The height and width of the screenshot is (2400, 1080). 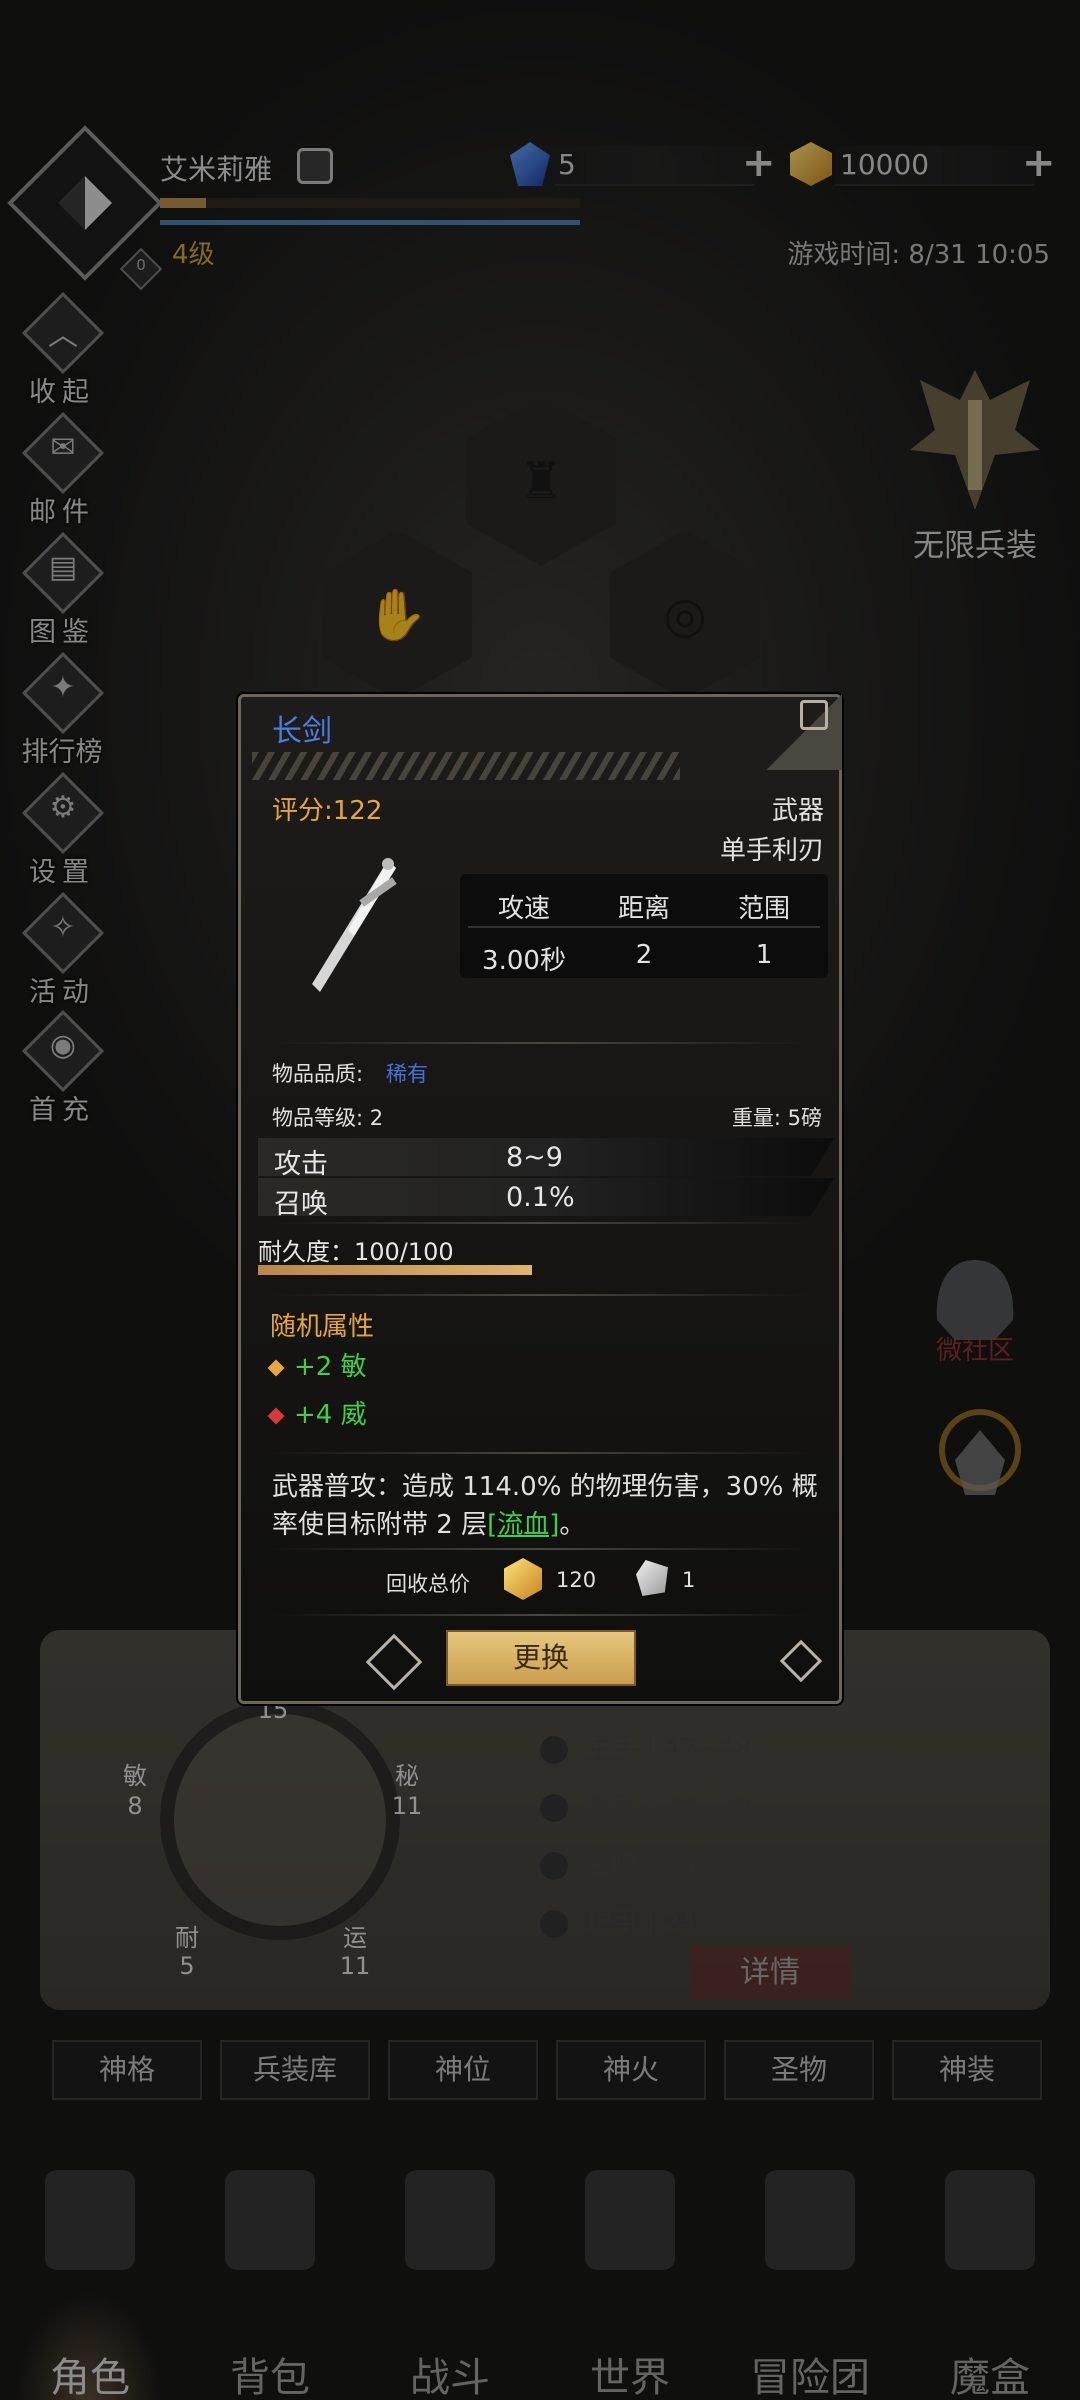 What do you see at coordinates (328, 1118) in the screenshot?
I see `item-level: 物品等级: 2` at bounding box center [328, 1118].